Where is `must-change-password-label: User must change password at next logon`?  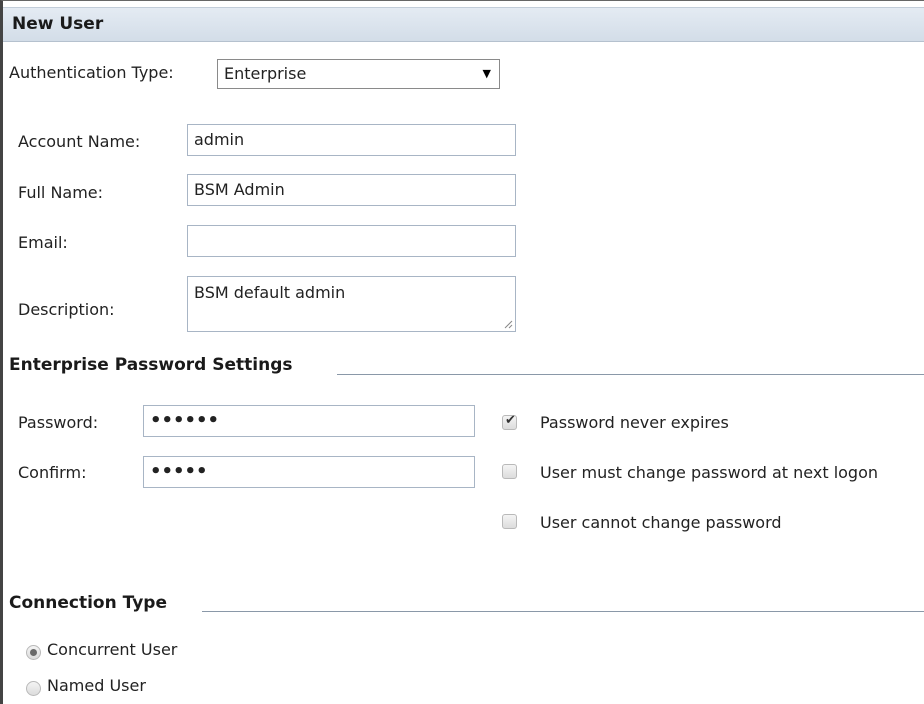
must-change-password-label: User must change password at next logon is located at coordinates (709, 472).